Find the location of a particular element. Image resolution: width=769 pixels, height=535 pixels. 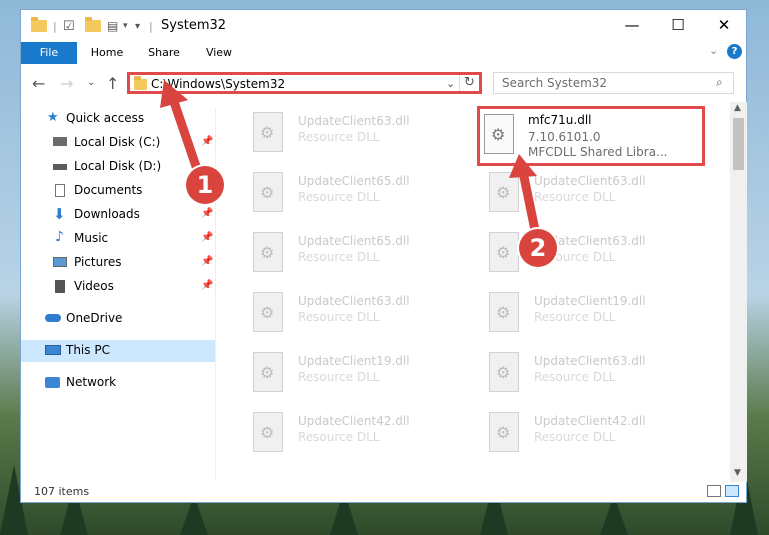

ribbon: File Home Share View ⌄ ? is located at coordinates (383, 54).